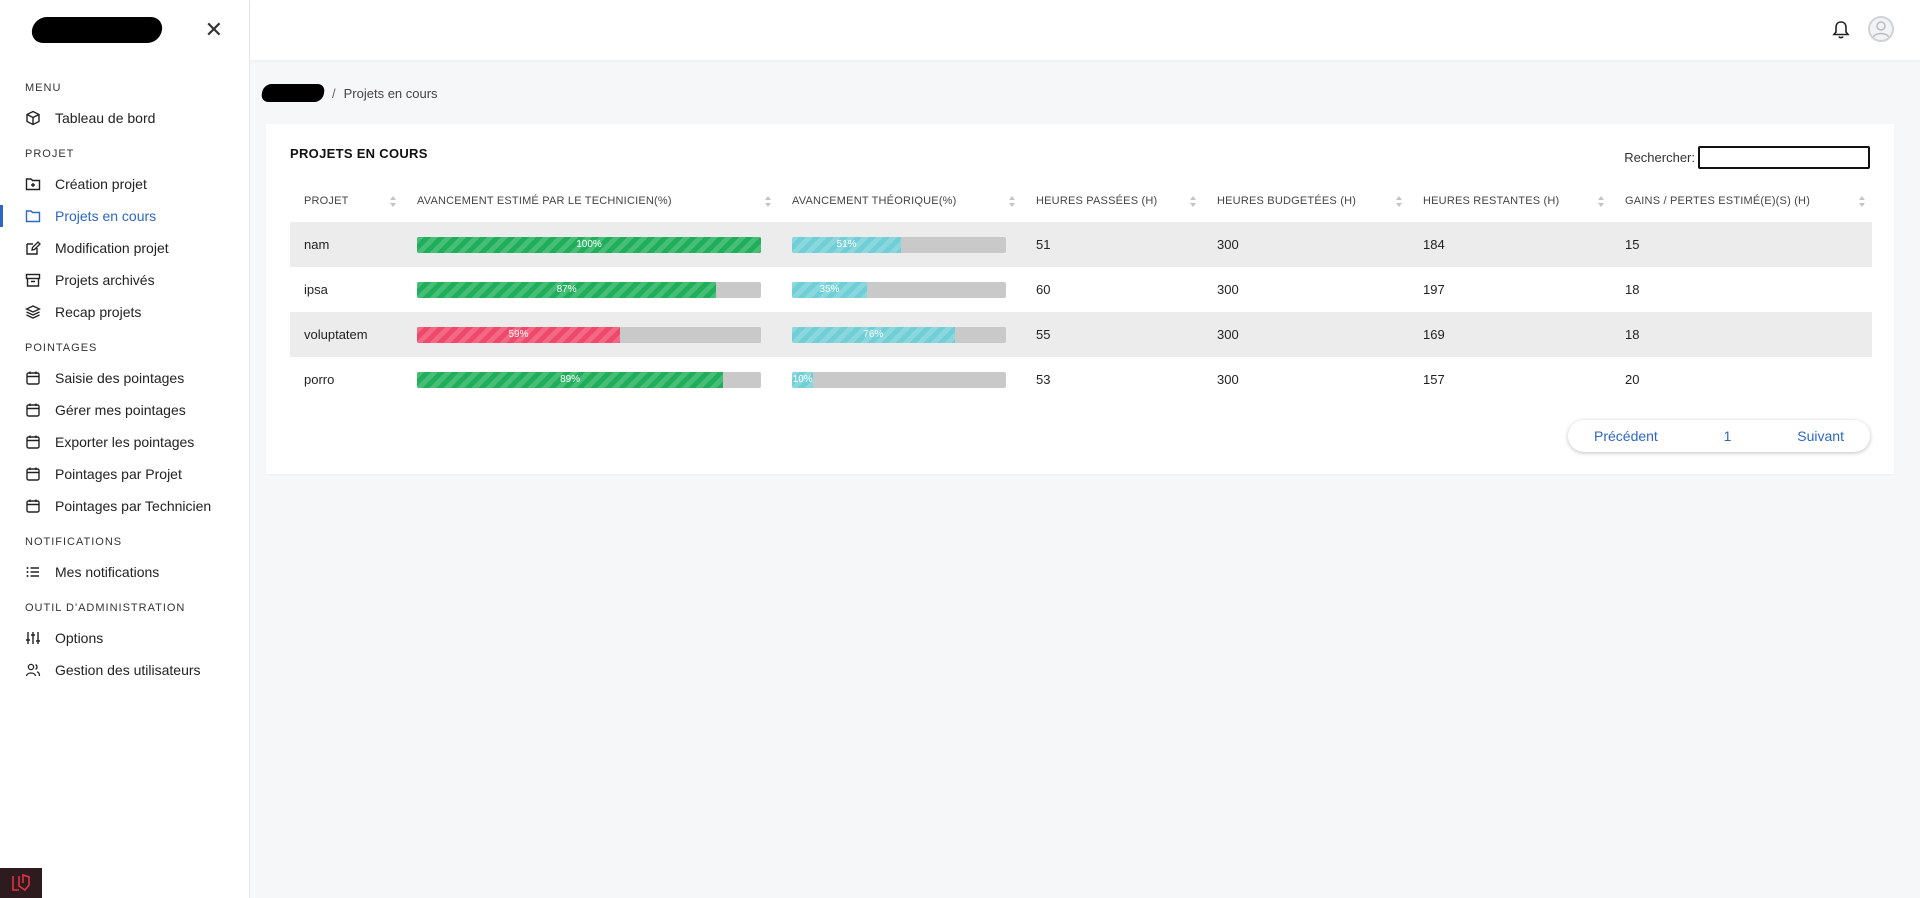 This screenshot has width=1920, height=898. Describe the element at coordinates (874, 201) in the screenshot. I see `column-header-label: AVANCEMENT THÉORIQUE(%)` at that location.